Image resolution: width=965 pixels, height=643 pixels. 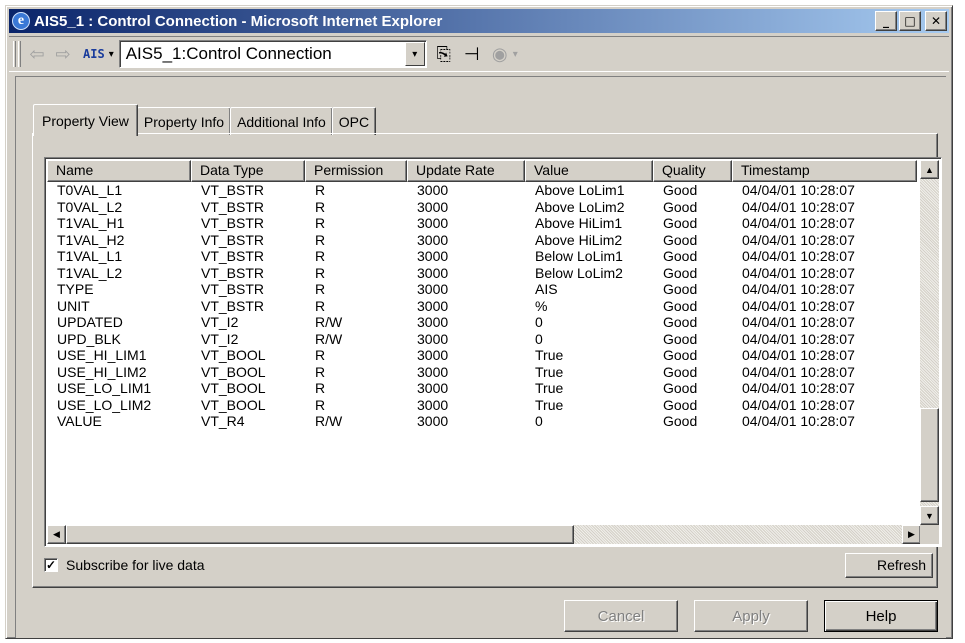 I want to click on column-header-update-rate: Update Rate, so click(x=466, y=171).